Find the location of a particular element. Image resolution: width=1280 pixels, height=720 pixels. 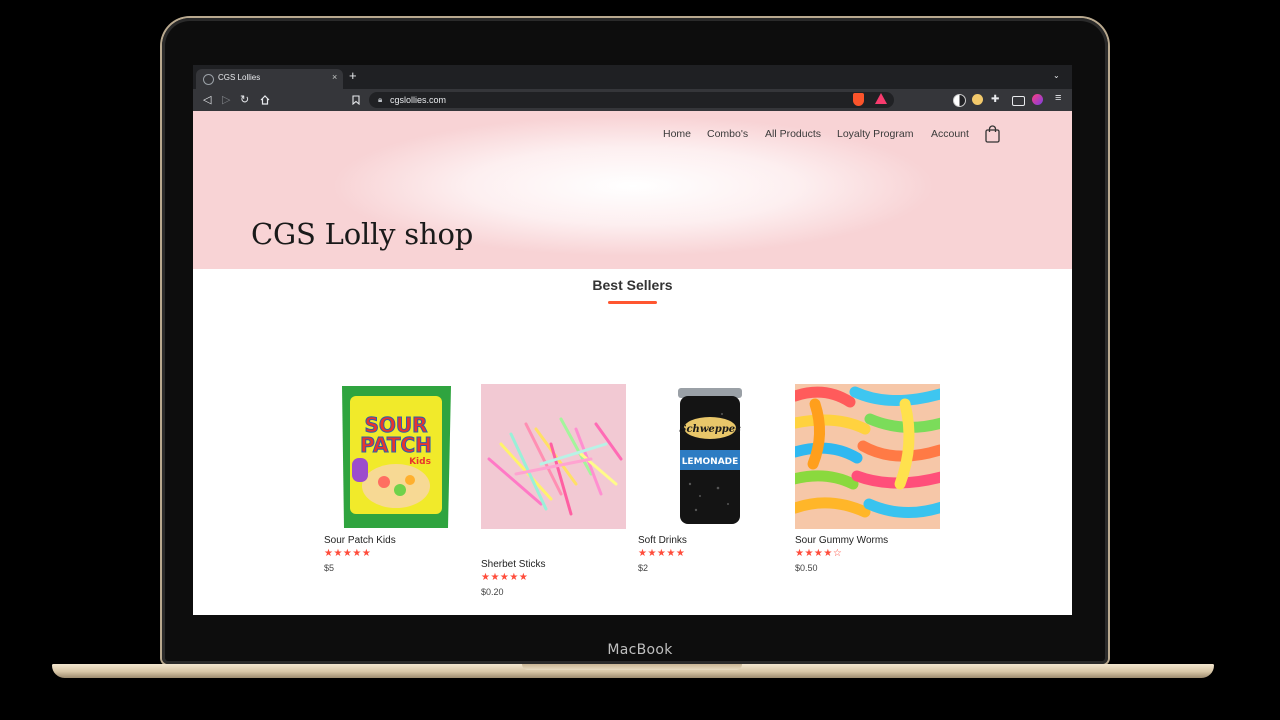

product-price: $0.50 is located at coordinates (806, 568).